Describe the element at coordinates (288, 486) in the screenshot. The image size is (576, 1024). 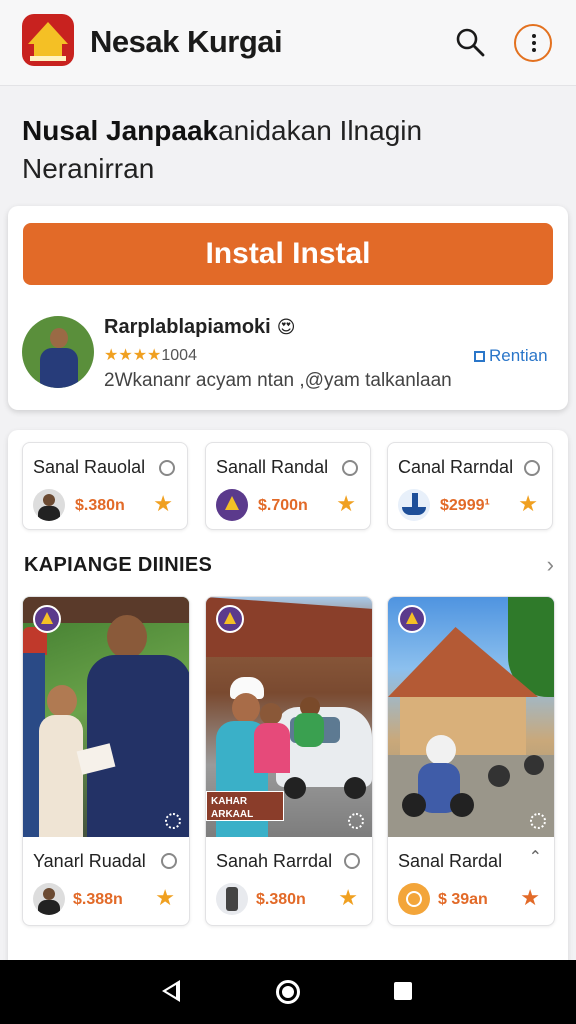
I see `mini-card: Sanall Randal $.700n ★` at that location.